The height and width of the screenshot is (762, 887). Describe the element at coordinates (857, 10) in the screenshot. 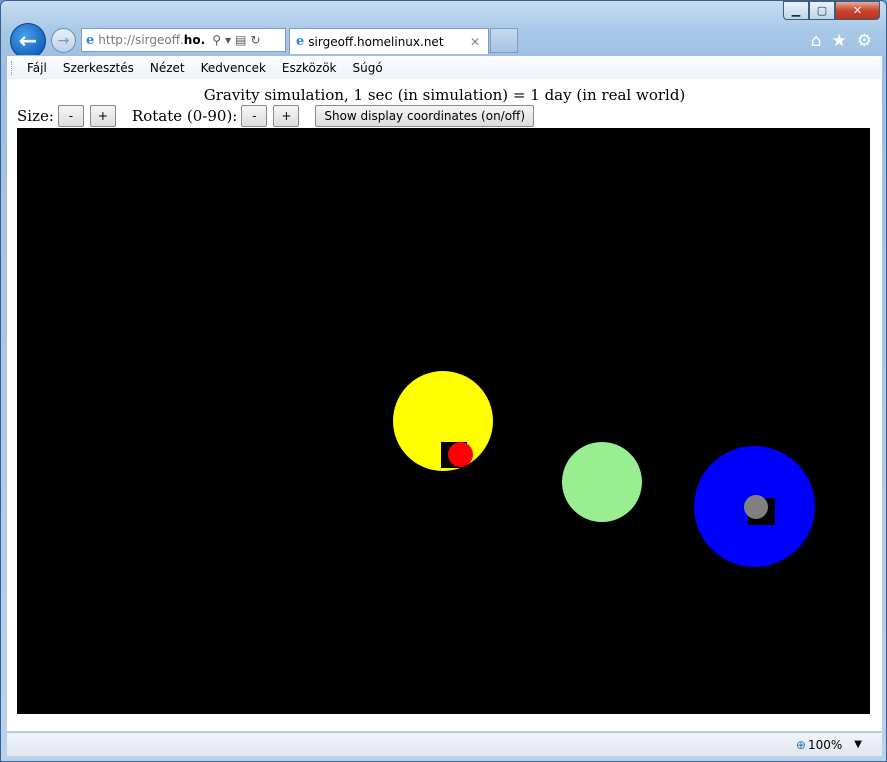

I see `close-button: ✕` at that location.